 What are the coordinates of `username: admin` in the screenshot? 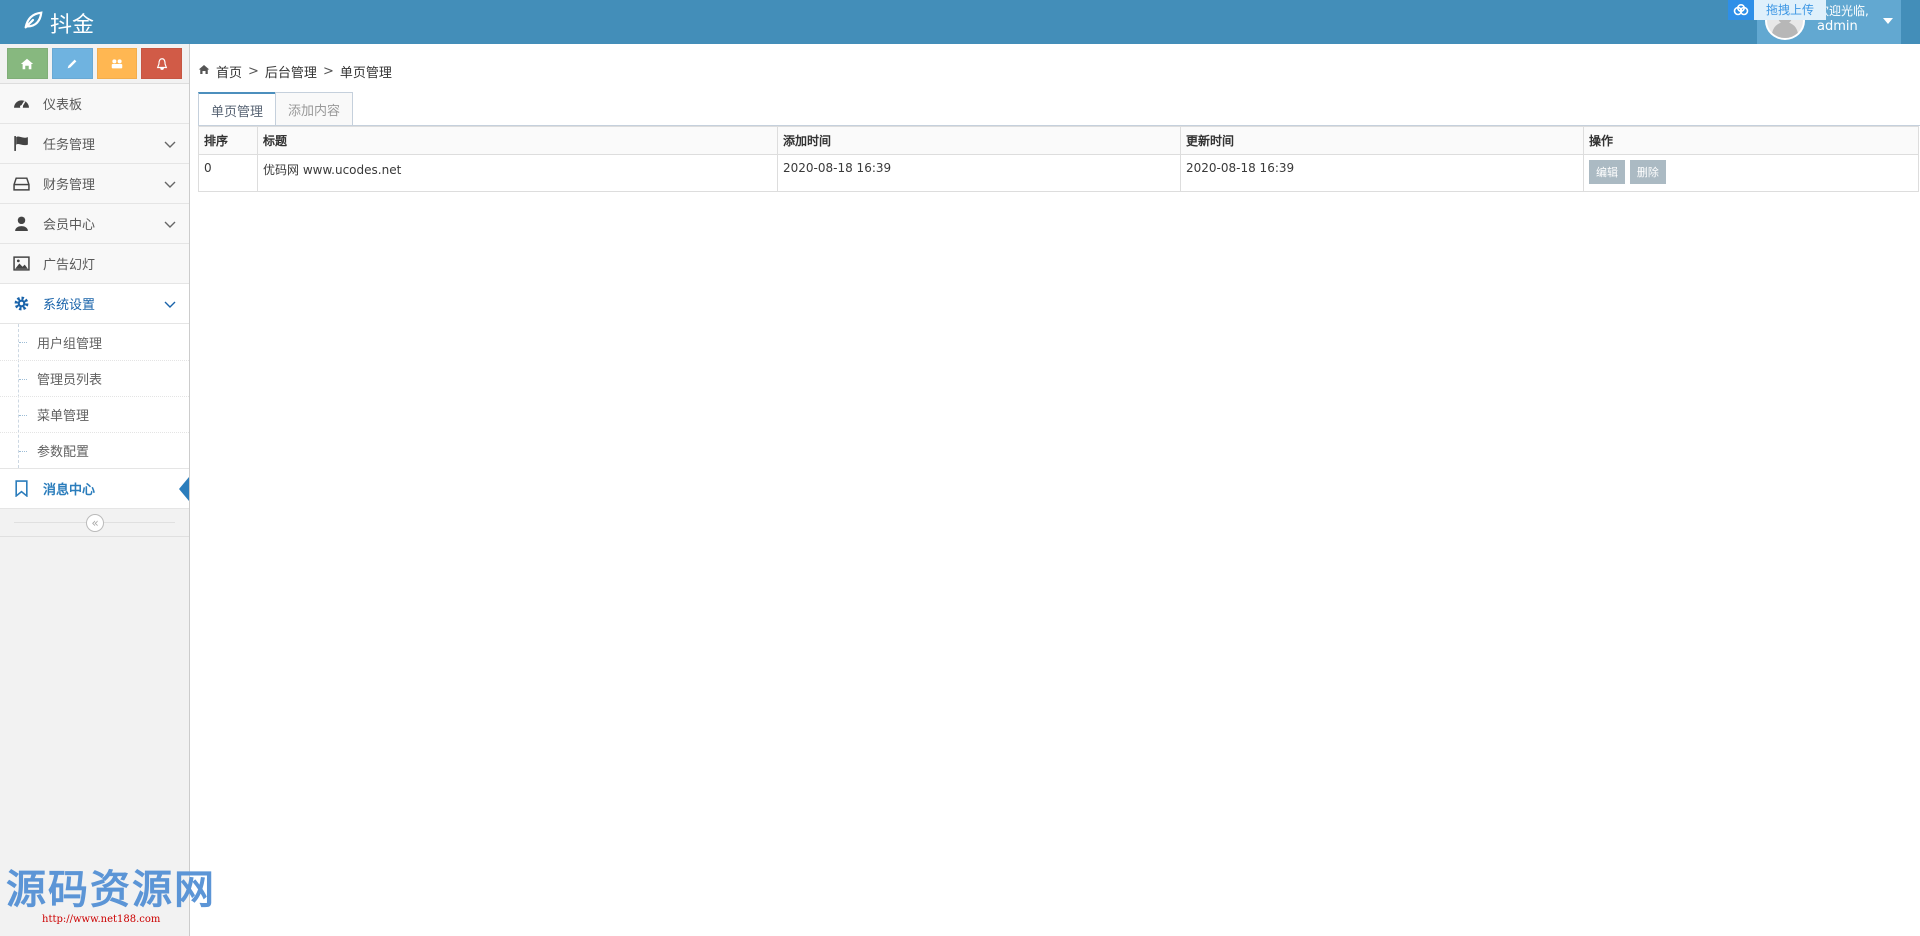 It's located at (1837, 26).